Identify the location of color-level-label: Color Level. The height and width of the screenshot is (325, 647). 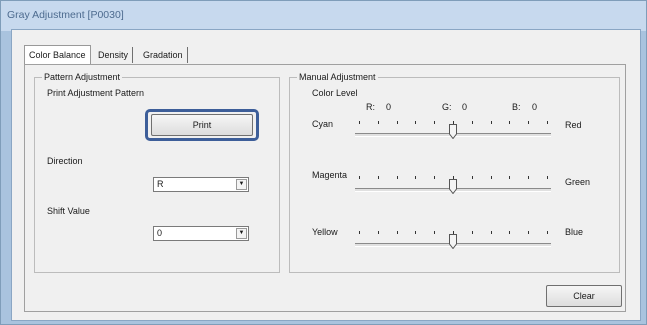
(335, 93).